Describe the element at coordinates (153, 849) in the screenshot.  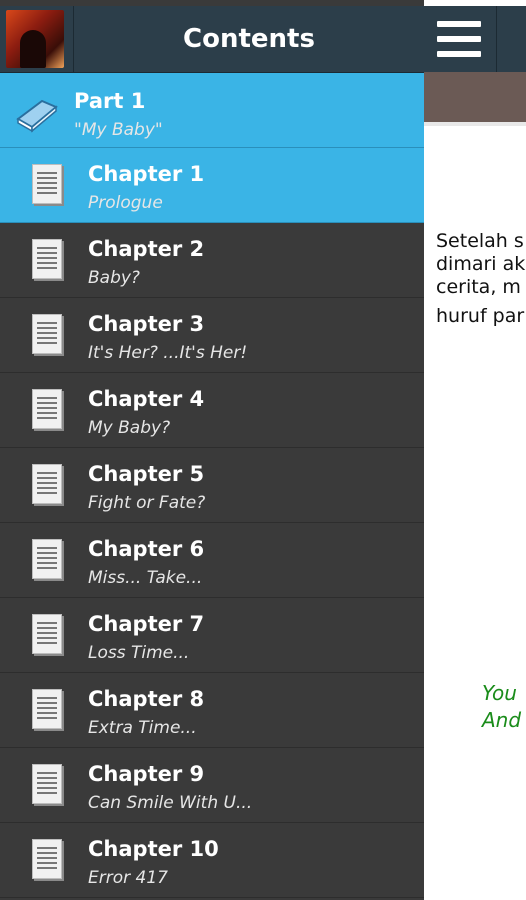
I see `chapter-label: Chapter 10` at that location.